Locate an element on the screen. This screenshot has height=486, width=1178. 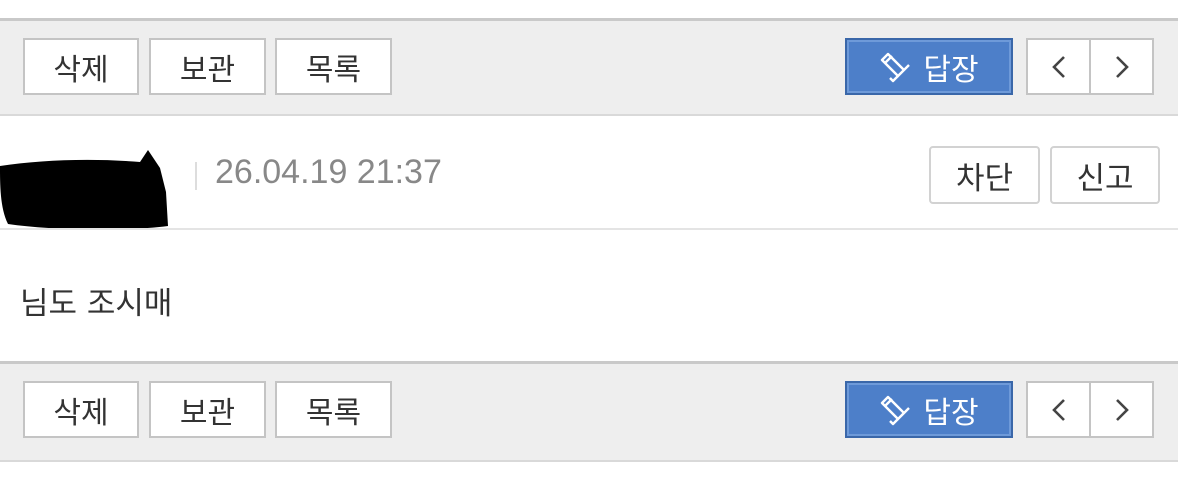
message-timestamp: 26.04.19 21:37 is located at coordinates (328, 172).